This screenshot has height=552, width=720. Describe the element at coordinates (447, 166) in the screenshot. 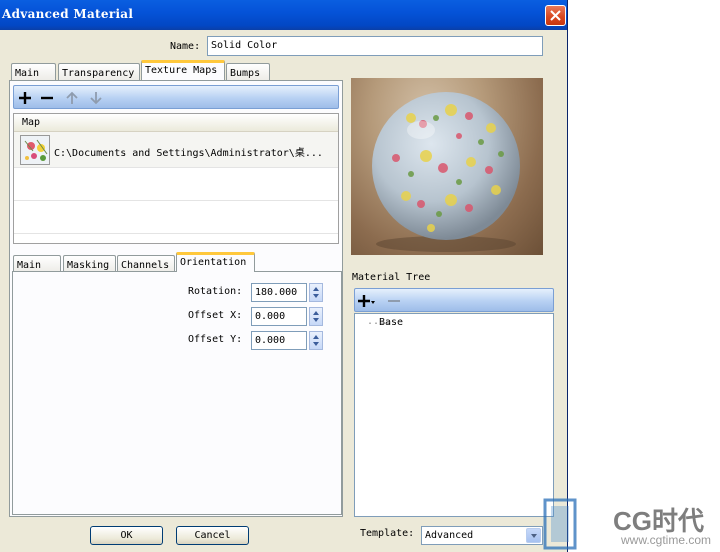

I see `material-preview` at that location.